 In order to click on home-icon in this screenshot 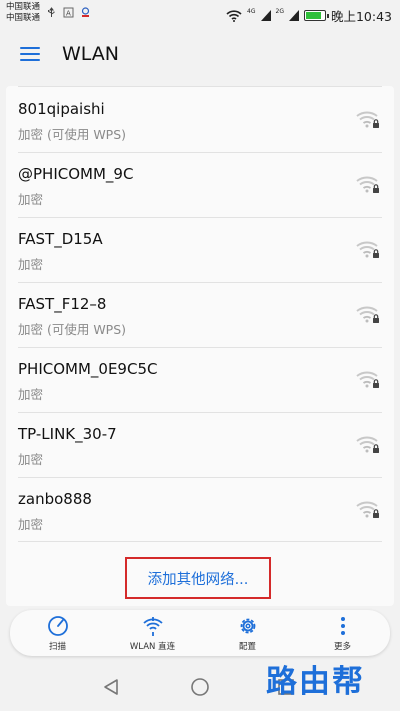, I will do `click(200, 687)`.